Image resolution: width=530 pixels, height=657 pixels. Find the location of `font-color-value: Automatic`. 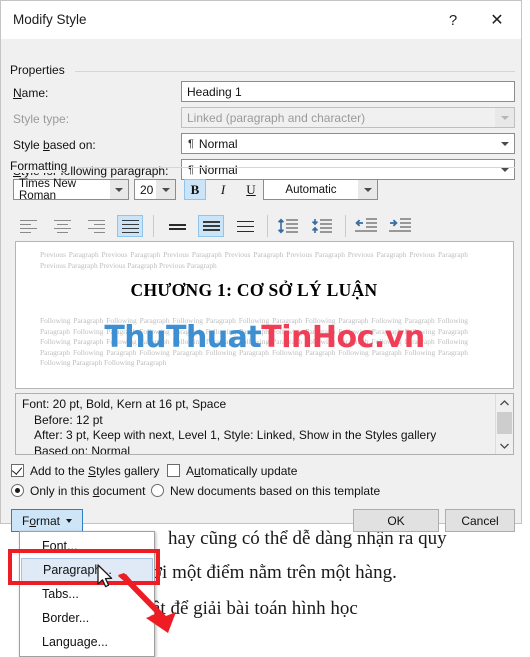

font-color-value: Automatic is located at coordinates (311, 189).